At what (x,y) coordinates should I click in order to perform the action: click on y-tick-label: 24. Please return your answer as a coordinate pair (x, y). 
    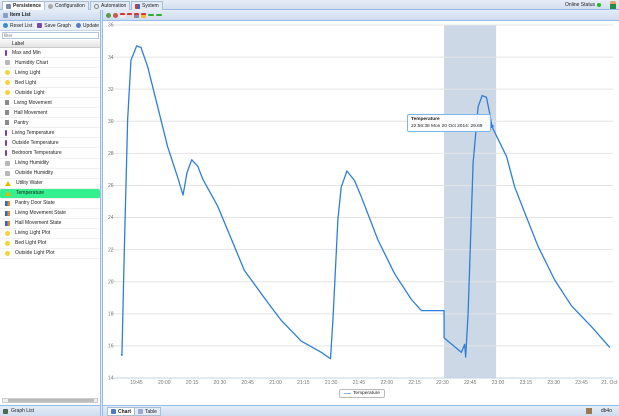
    Looking at the image, I should click on (111, 218).